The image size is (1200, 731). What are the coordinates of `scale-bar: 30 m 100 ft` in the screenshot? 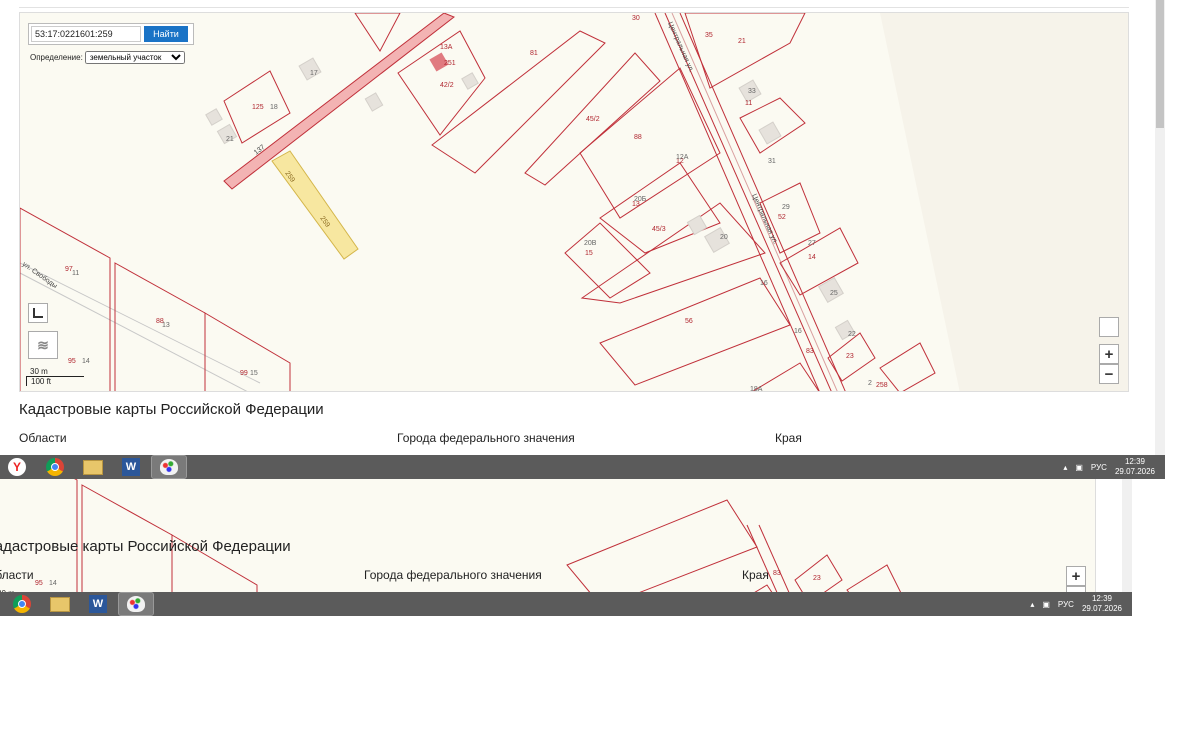 It's located at (55, 376).